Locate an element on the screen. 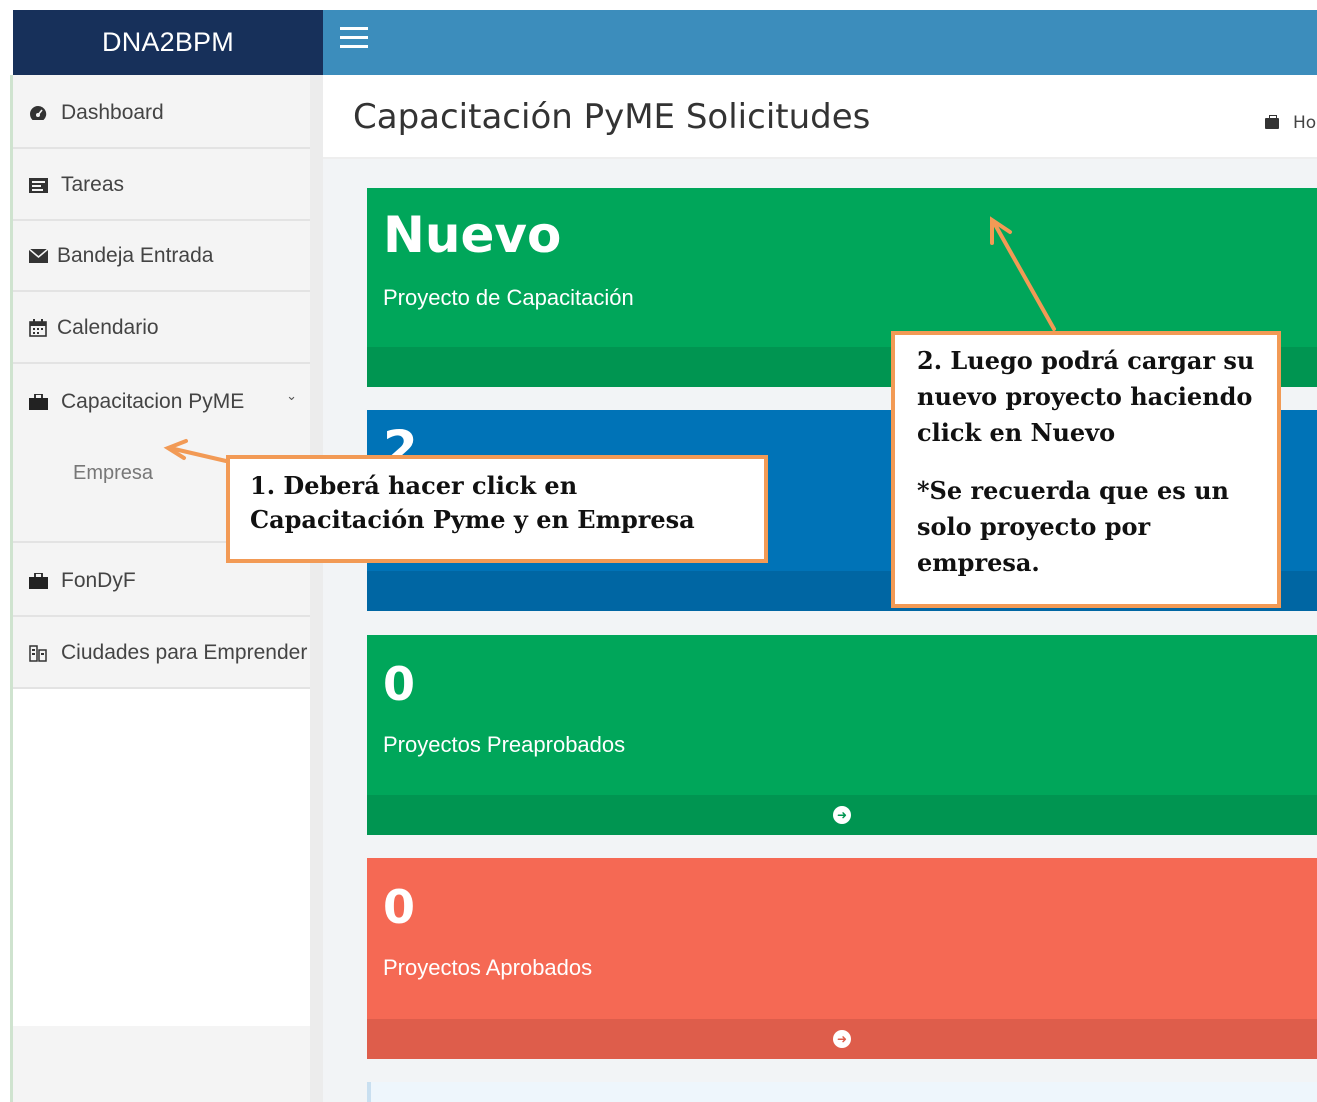 The width and height of the screenshot is (1317, 1102). submenu-item-empresa: Empresa is located at coordinates (113, 473).